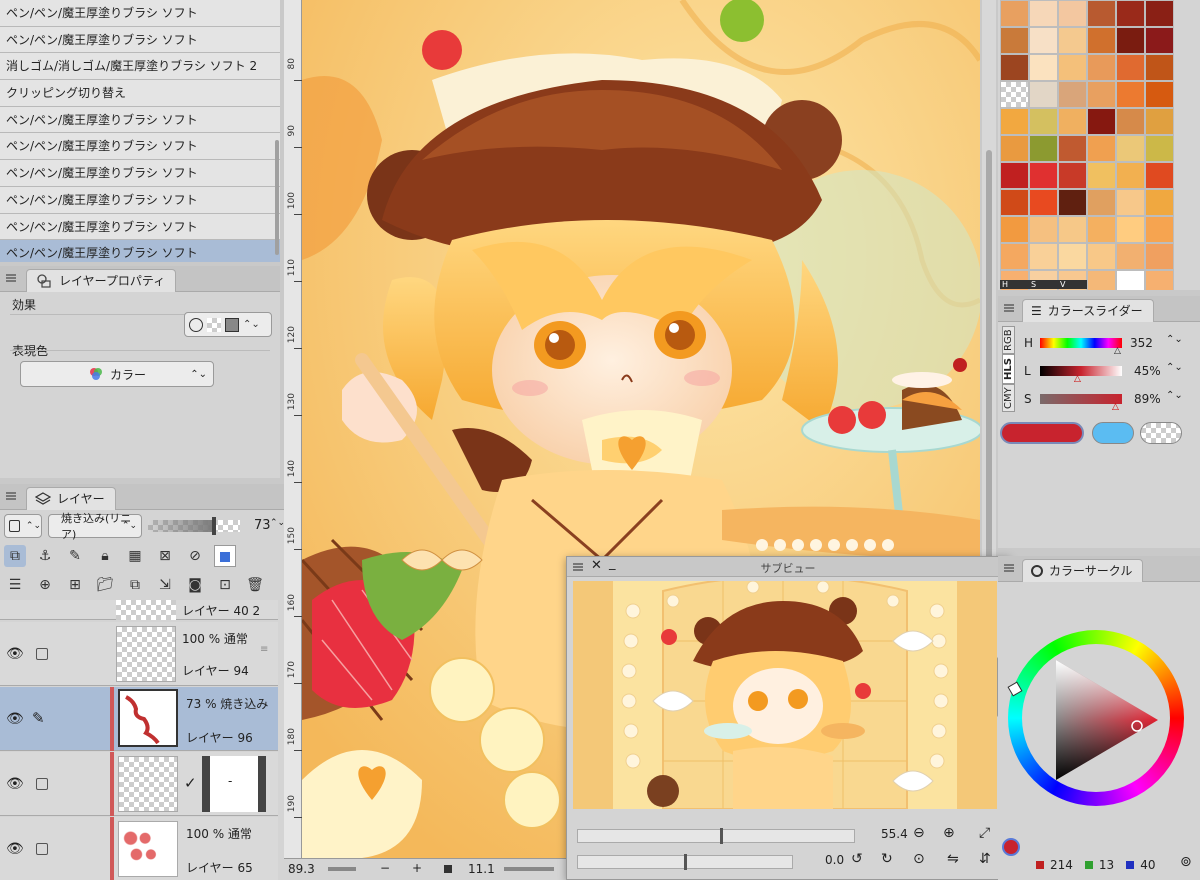 Image resolution: width=1200 pixels, height=880 pixels. What do you see at coordinates (1161, 433) in the screenshot?
I see `transparent-color-chip` at bounding box center [1161, 433].